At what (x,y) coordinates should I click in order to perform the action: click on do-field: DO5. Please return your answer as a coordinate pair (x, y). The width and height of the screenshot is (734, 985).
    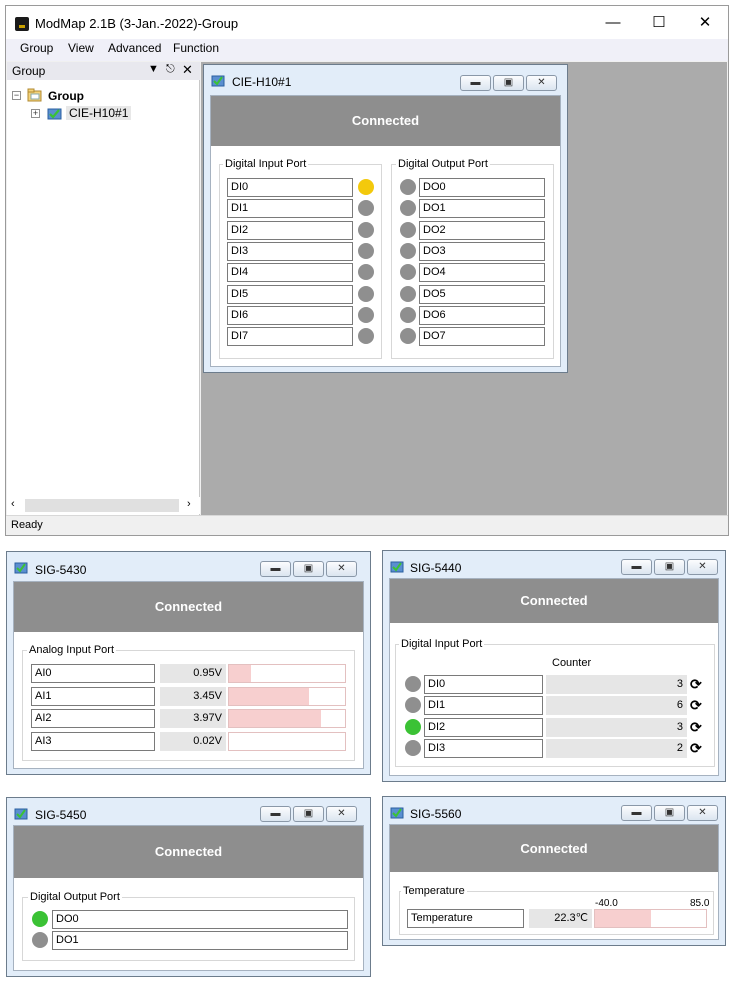
    Looking at the image, I should click on (482, 294).